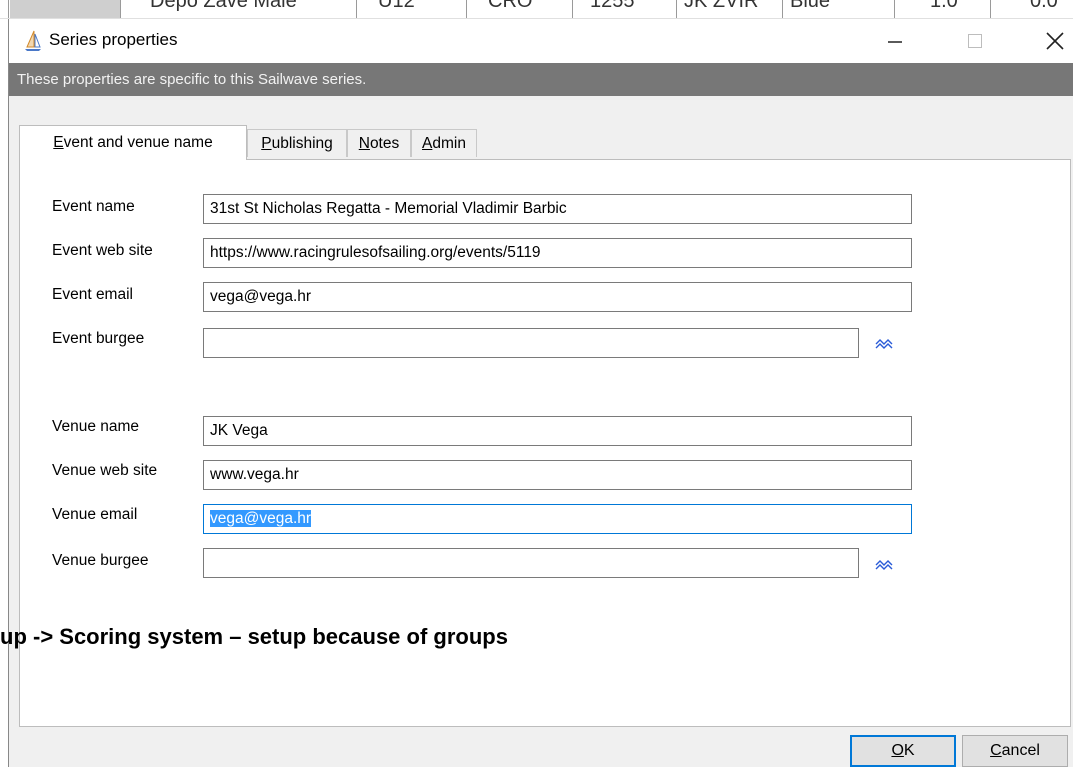  I want to click on maximize-button, so click(975, 41).